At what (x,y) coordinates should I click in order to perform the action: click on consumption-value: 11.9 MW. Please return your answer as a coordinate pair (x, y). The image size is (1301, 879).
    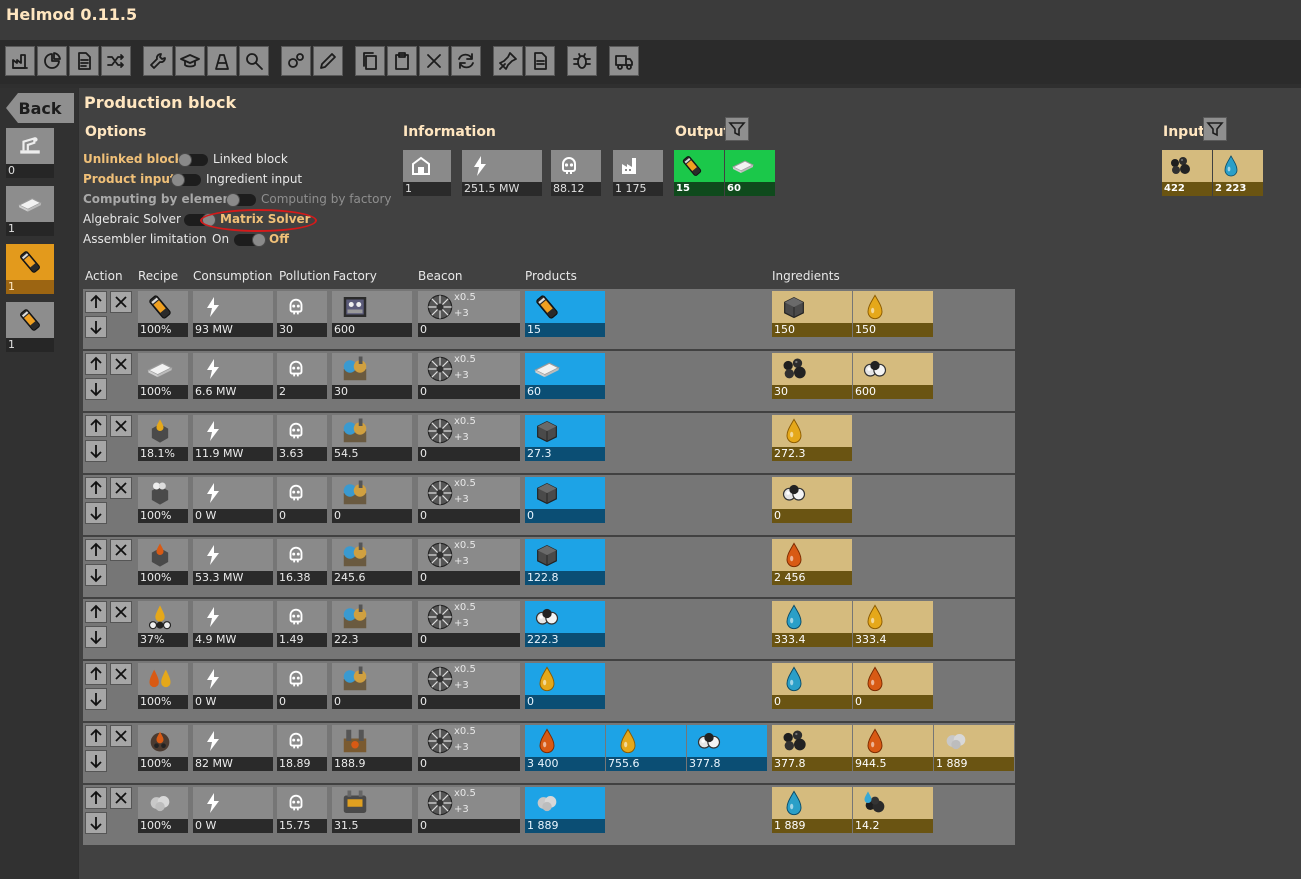
    Looking at the image, I should click on (233, 454).